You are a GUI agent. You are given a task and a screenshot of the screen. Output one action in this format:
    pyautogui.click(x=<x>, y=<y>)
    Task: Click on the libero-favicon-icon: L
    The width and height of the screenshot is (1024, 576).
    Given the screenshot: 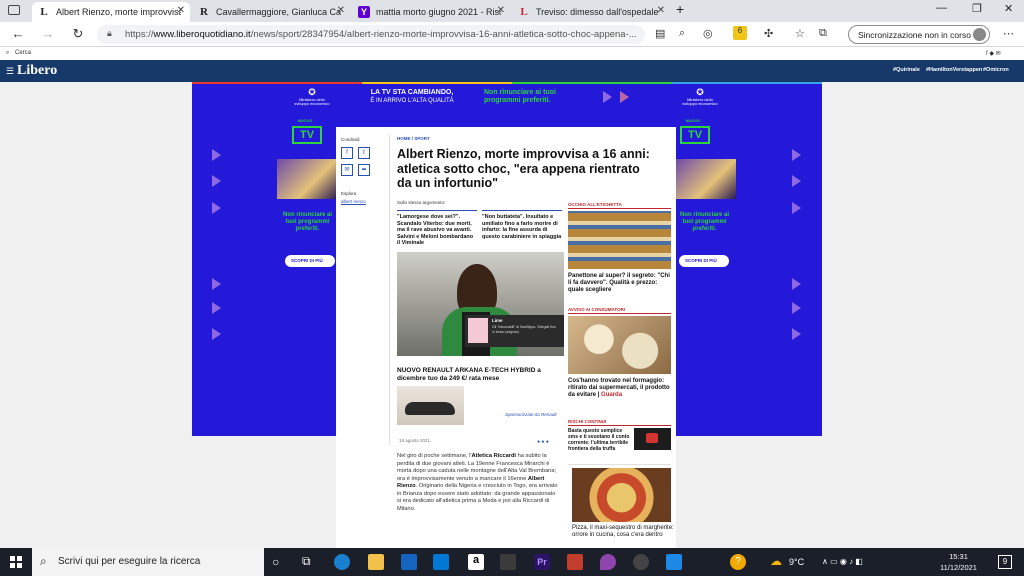 What is the action you would take?
    pyautogui.click(x=44, y=12)
    